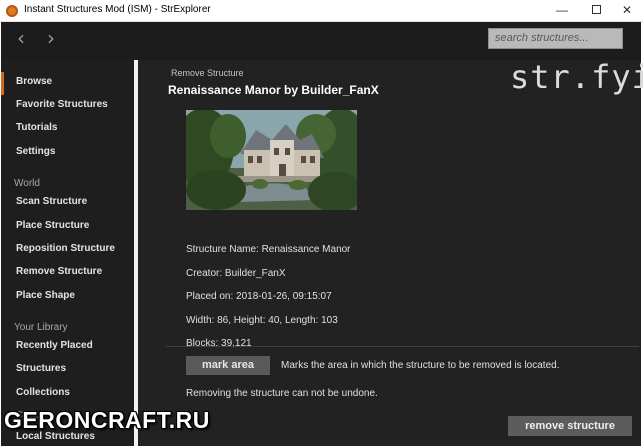 The image size is (643, 447). I want to click on blocks-label: Blocks: 39,121, so click(219, 343).